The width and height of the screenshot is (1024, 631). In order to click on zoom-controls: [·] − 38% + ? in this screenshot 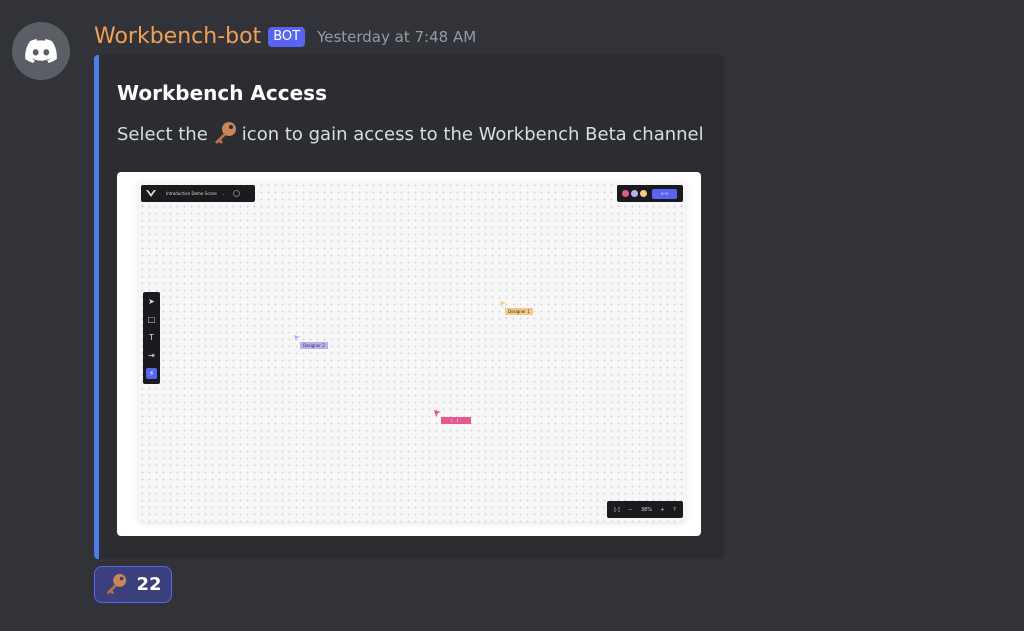, I will do `click(645, 509)`.